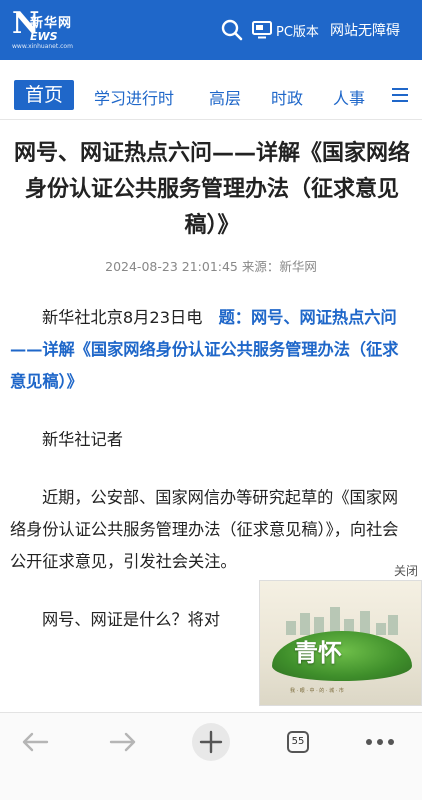 This screenshot has height=800, width=422. I want to click on xinhuanet-logo: N 新华网 EWS www.xinhuanet.com, so click(50, 30).